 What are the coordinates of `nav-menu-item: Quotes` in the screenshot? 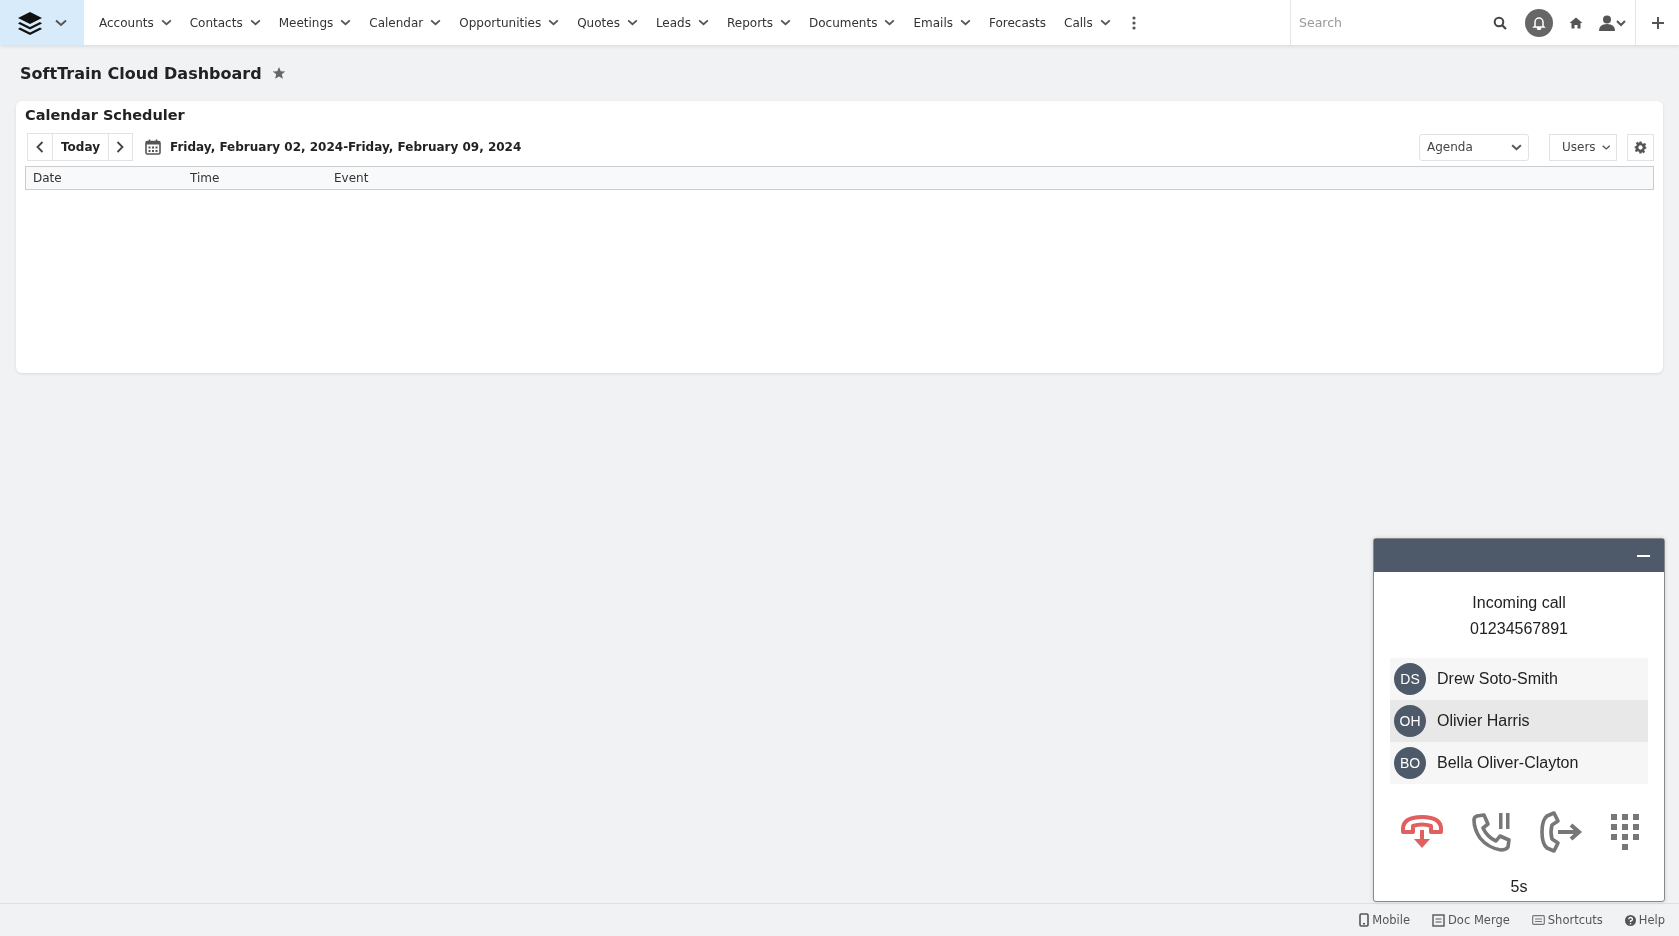 It's located at (607, 22).